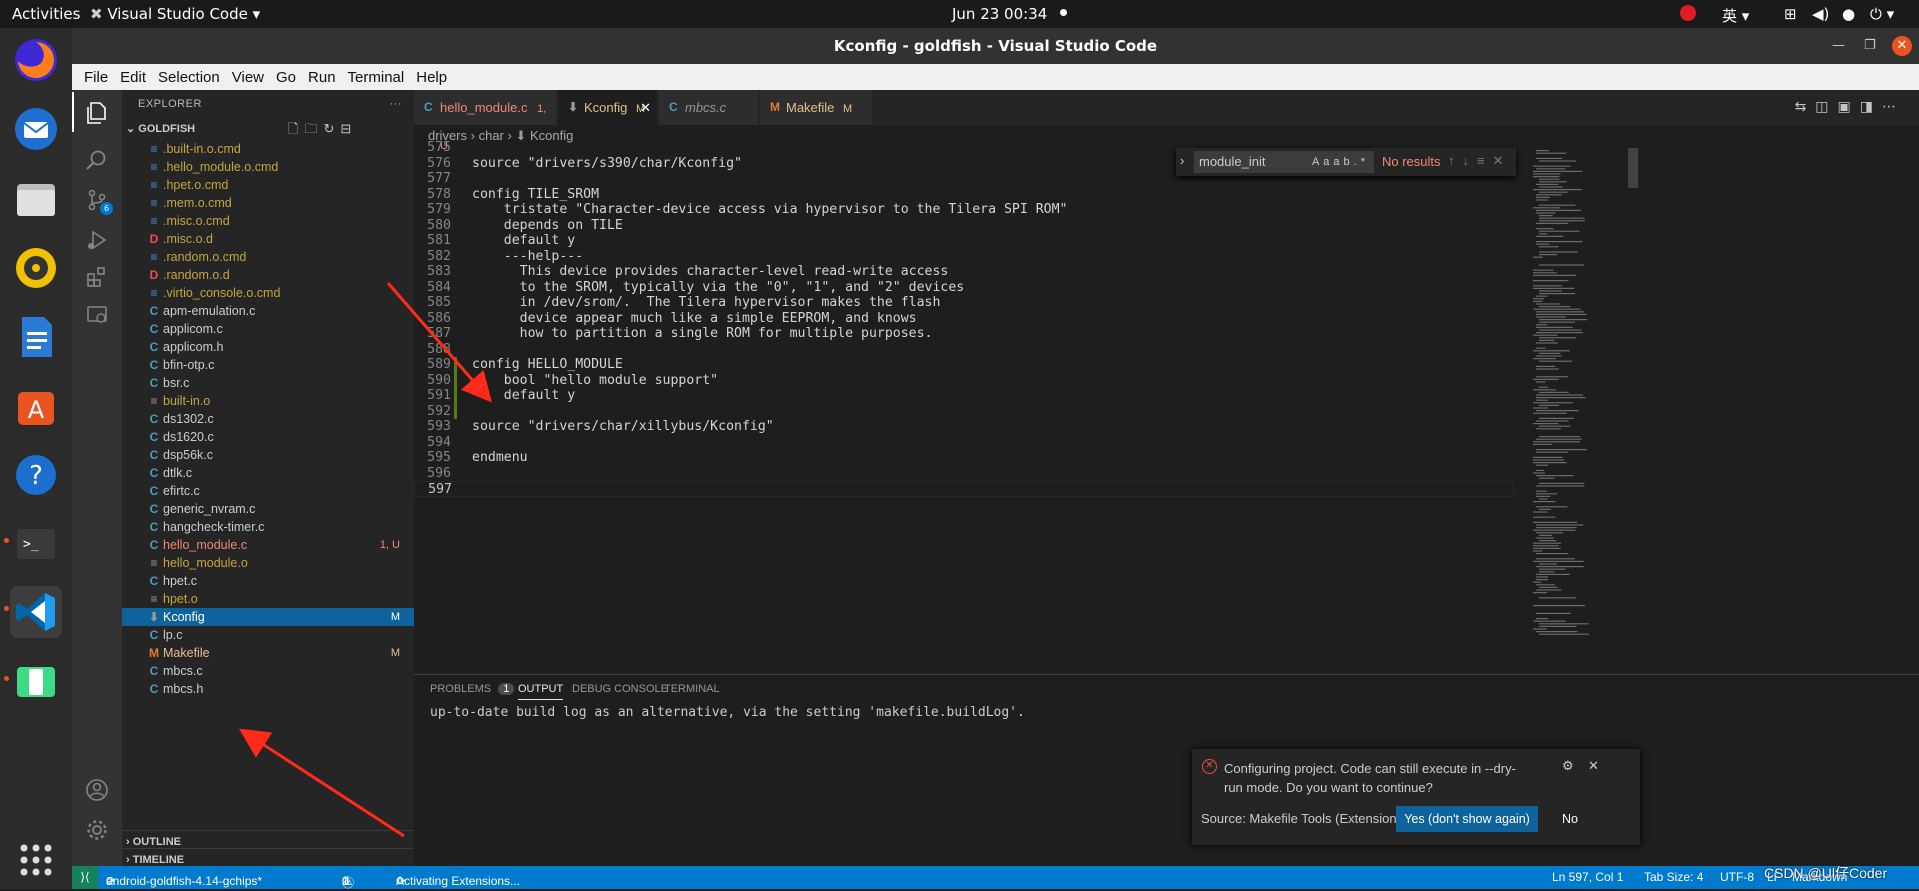 The height and width of the screenshot is (891, 1919). I want to click on file-item: Cdtlk.c, so click(268, 473).